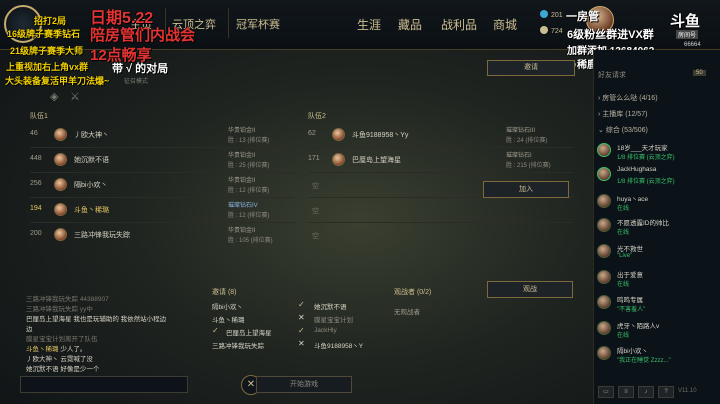  Describe the element at coordinates (657, 177) in the screenshot. I see `friend-item: JackHughasa 1/8 排位赛 (云顶之弈)` at that location.